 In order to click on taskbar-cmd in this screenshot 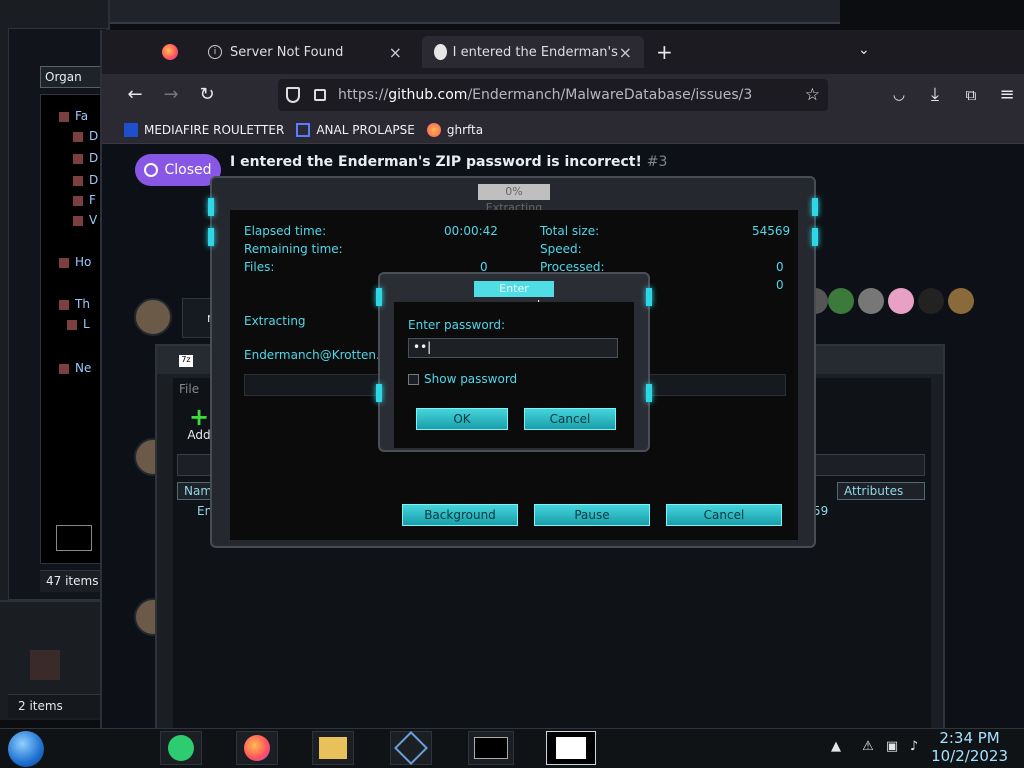, I will do `click(491, 748)`.